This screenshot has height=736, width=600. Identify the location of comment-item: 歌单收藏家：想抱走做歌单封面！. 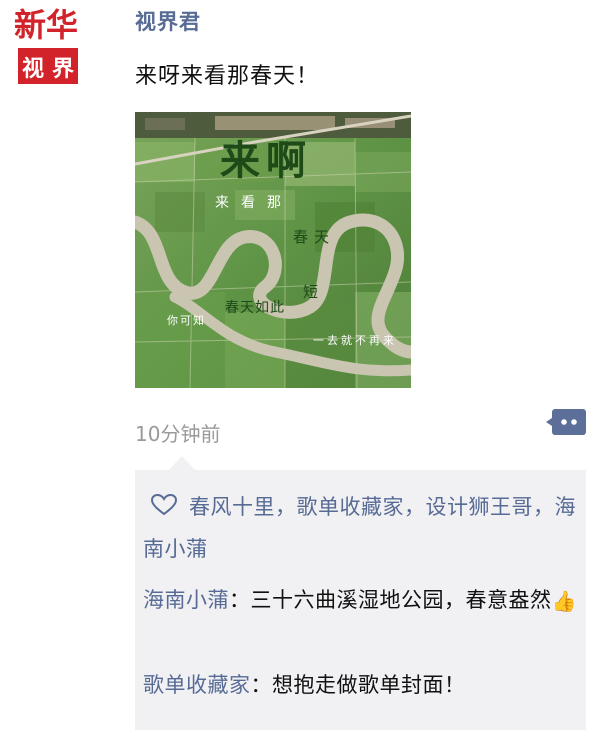
(361, 685).